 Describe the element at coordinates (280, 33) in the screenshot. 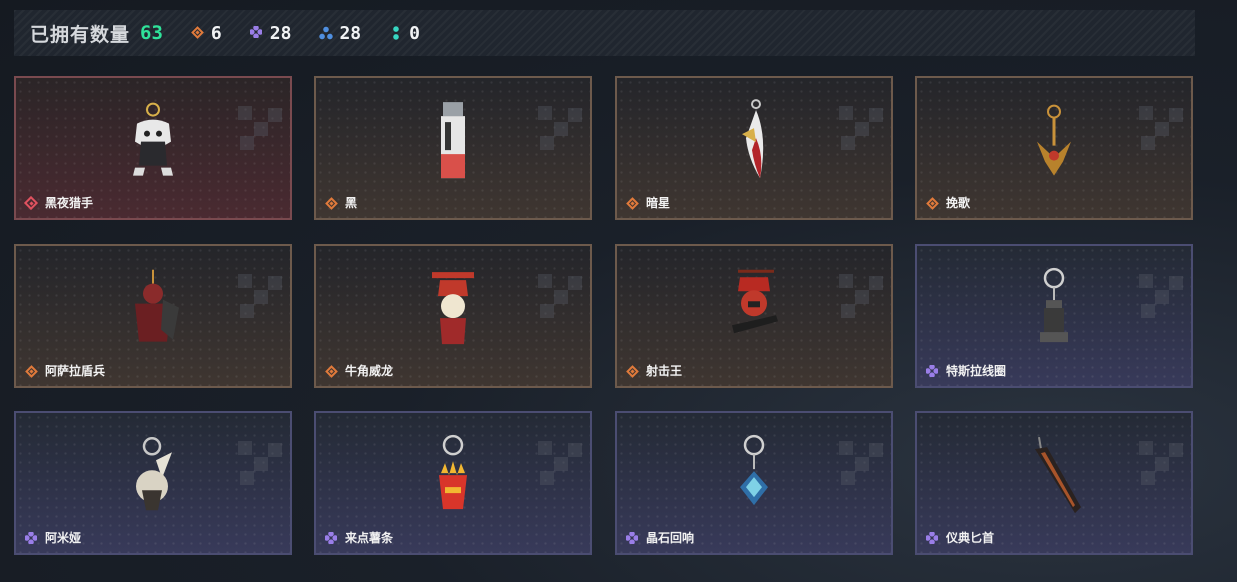

I see `stat-purple-value: 28` at that location.